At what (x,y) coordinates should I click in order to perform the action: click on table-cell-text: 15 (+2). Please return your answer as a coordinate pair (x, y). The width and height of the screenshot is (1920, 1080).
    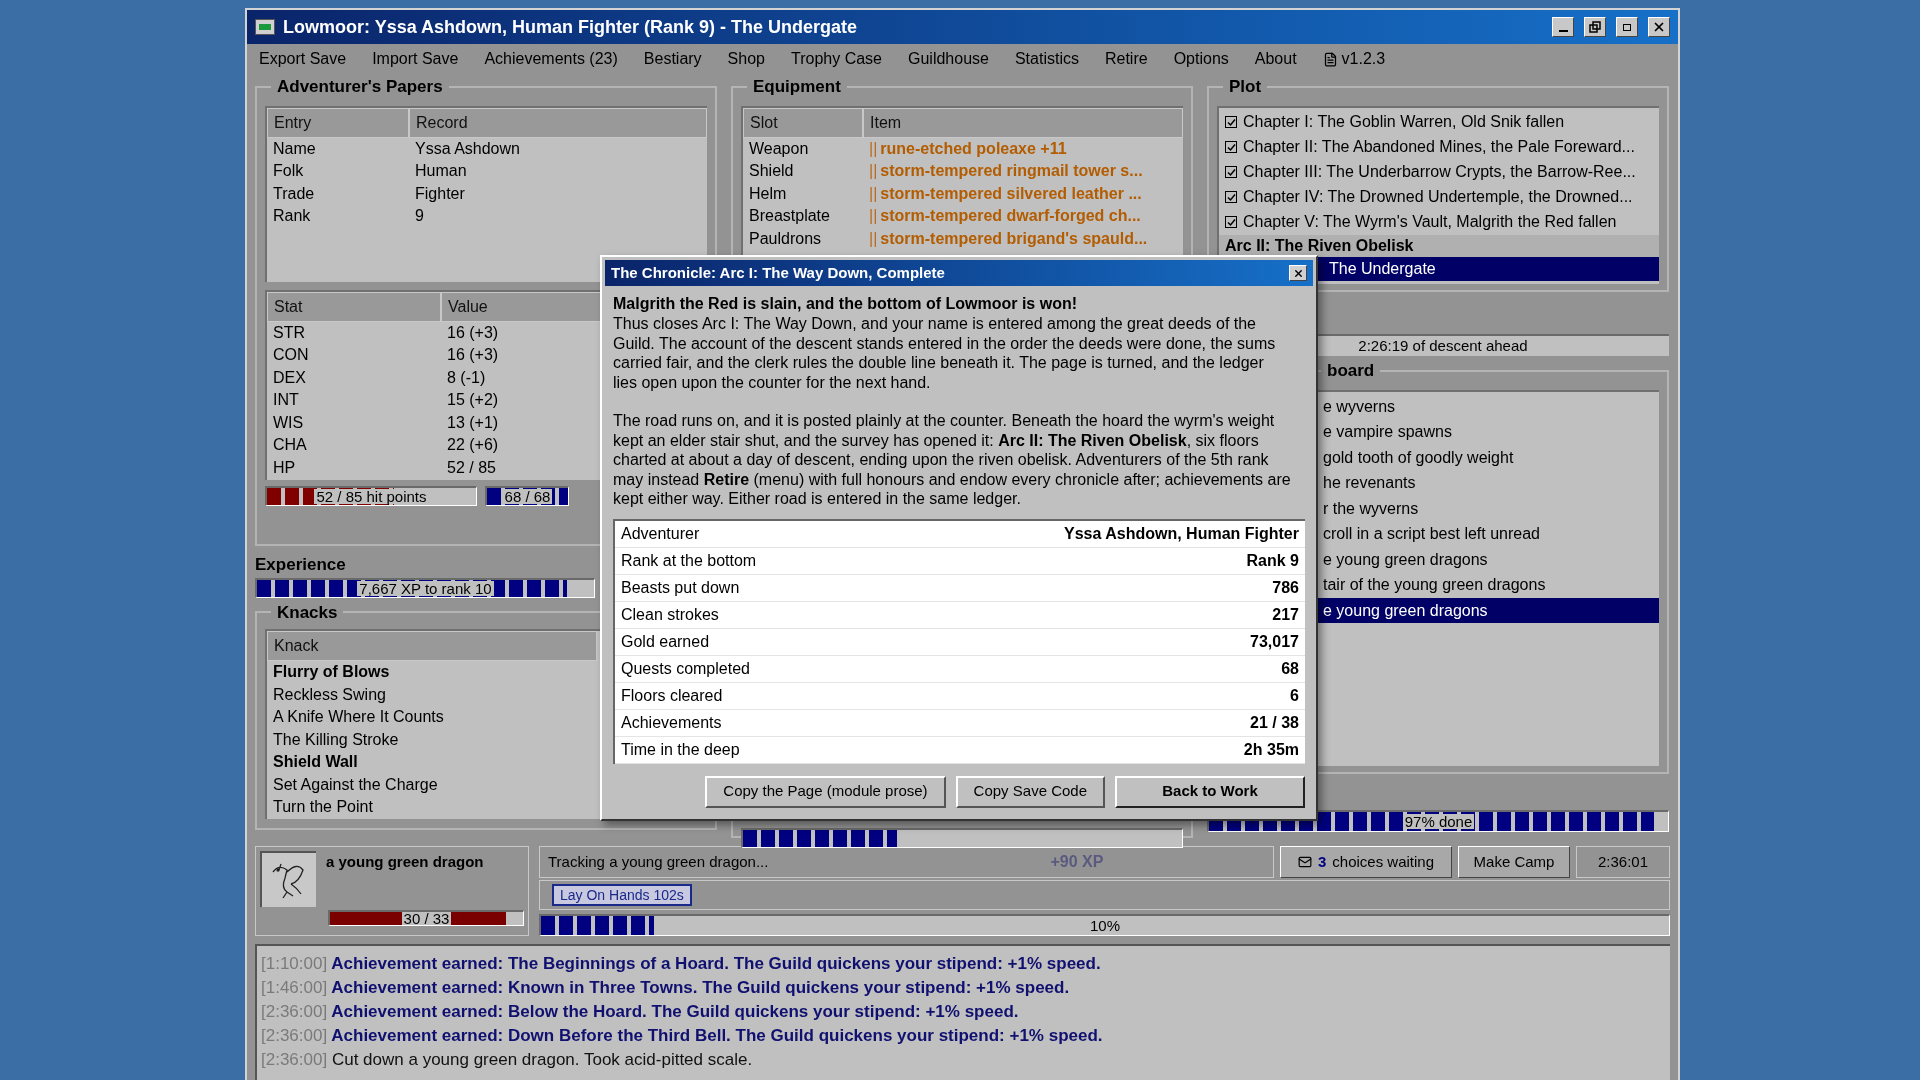
    Looking at the image, I should click on (473, 400).